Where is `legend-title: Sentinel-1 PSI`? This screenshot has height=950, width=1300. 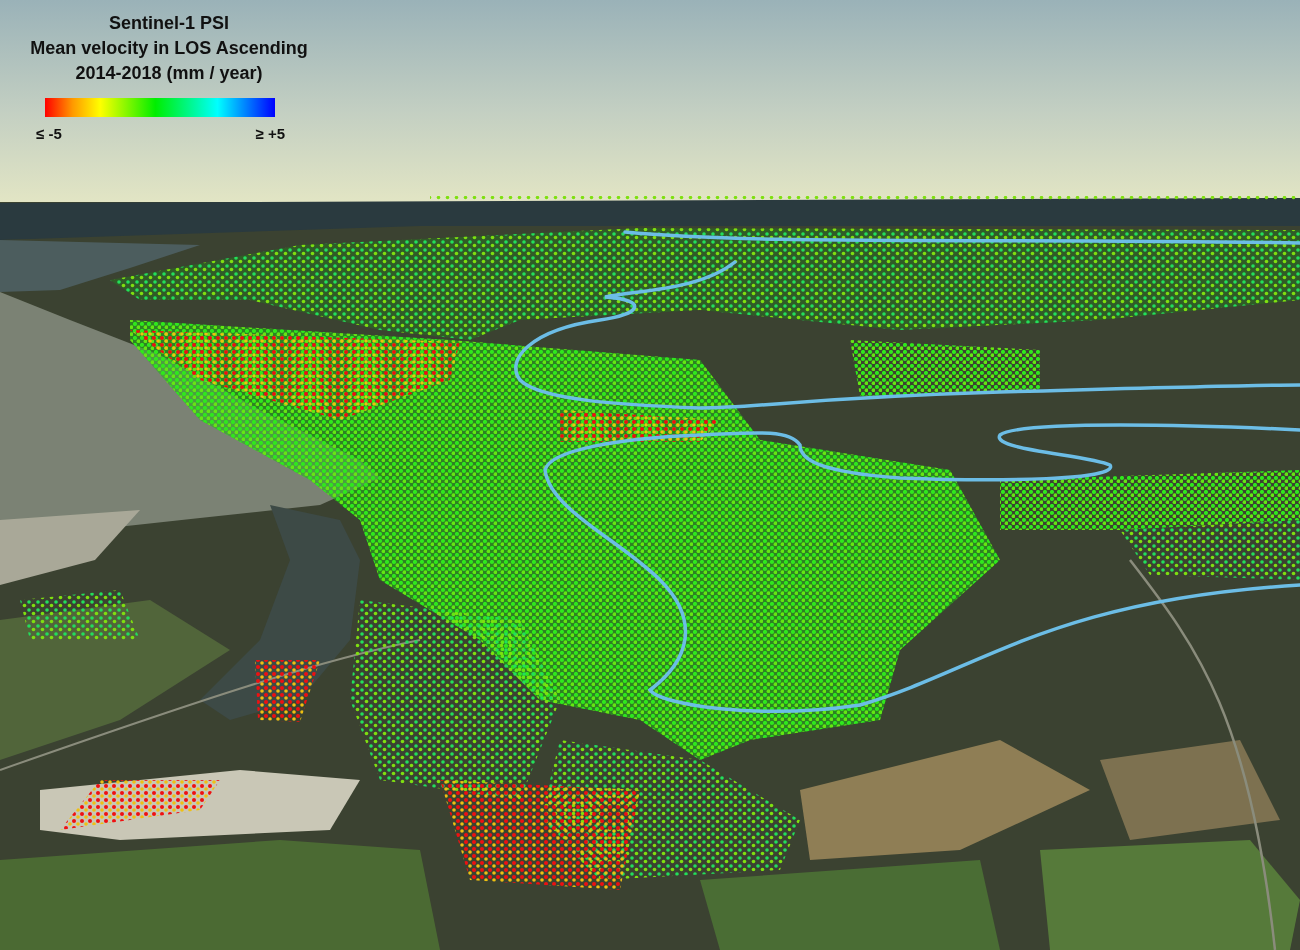
legend-title: Sentinel-1 PSI is located at coordinates (168, 23).